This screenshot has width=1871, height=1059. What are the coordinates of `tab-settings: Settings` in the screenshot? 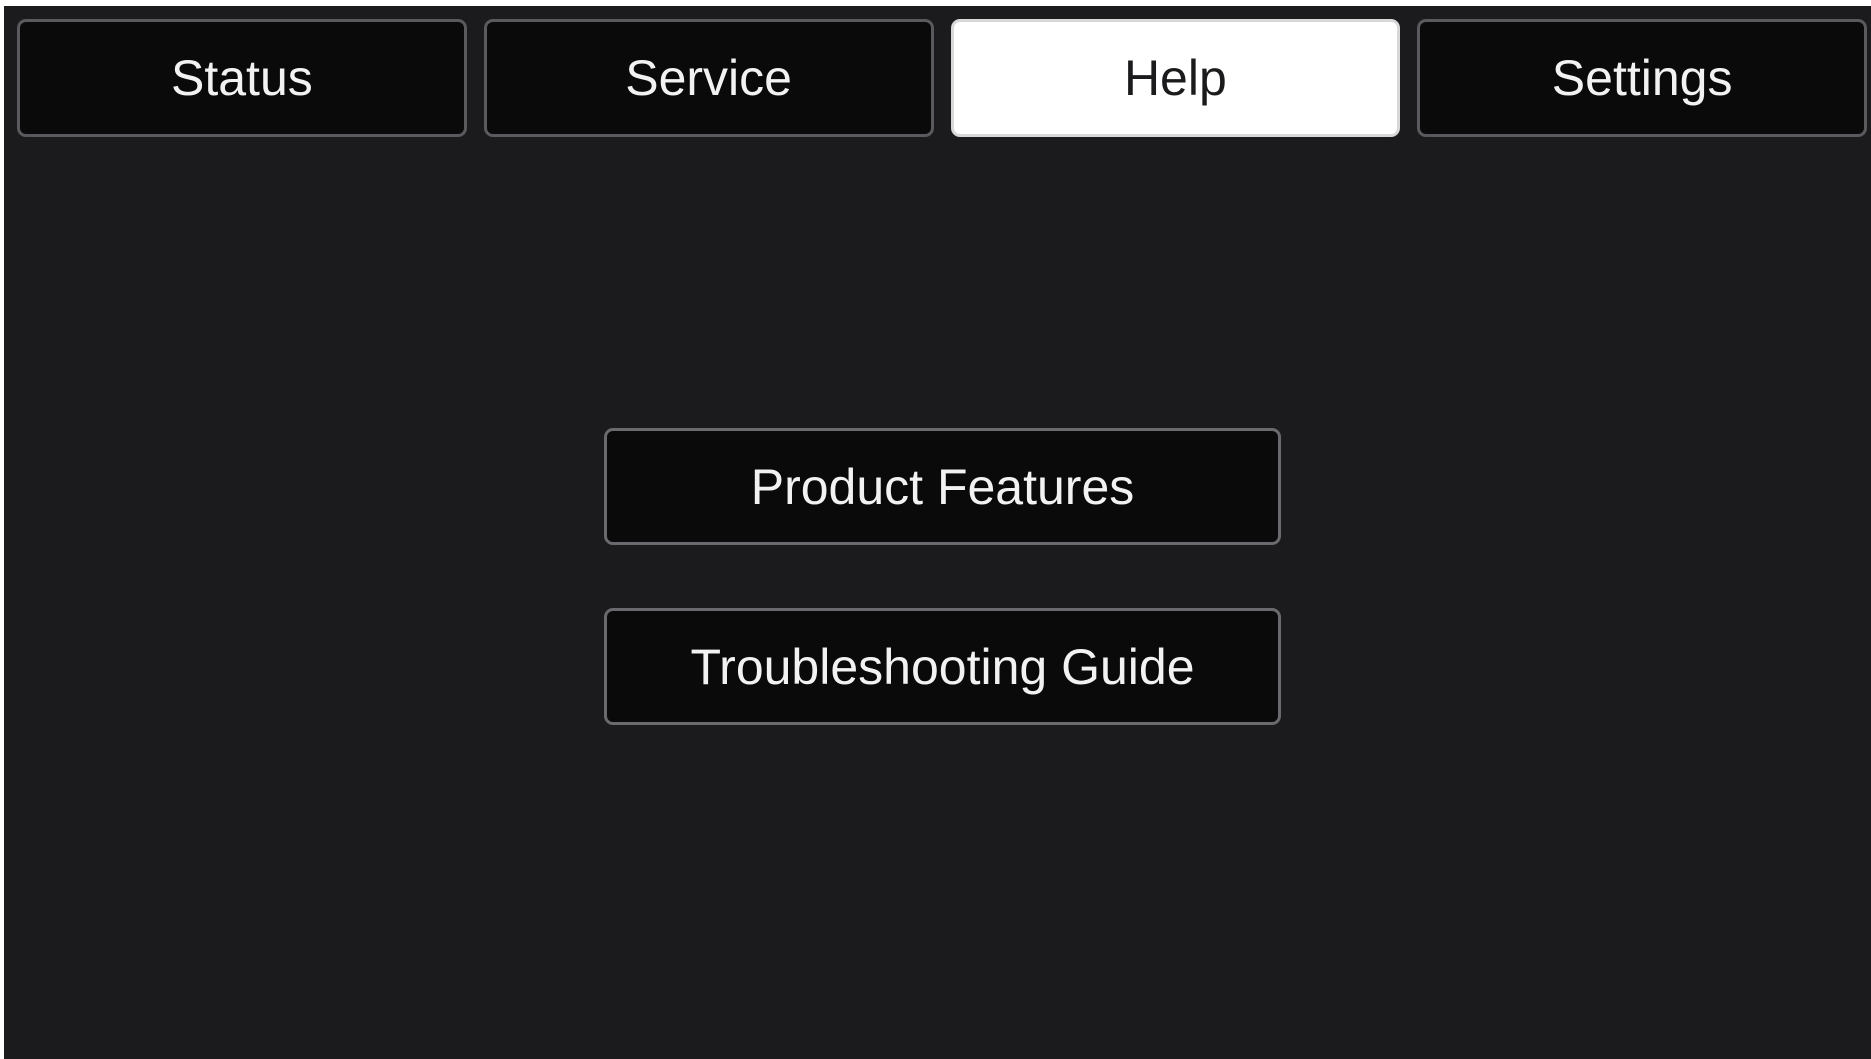 It's located at (1642, 78).